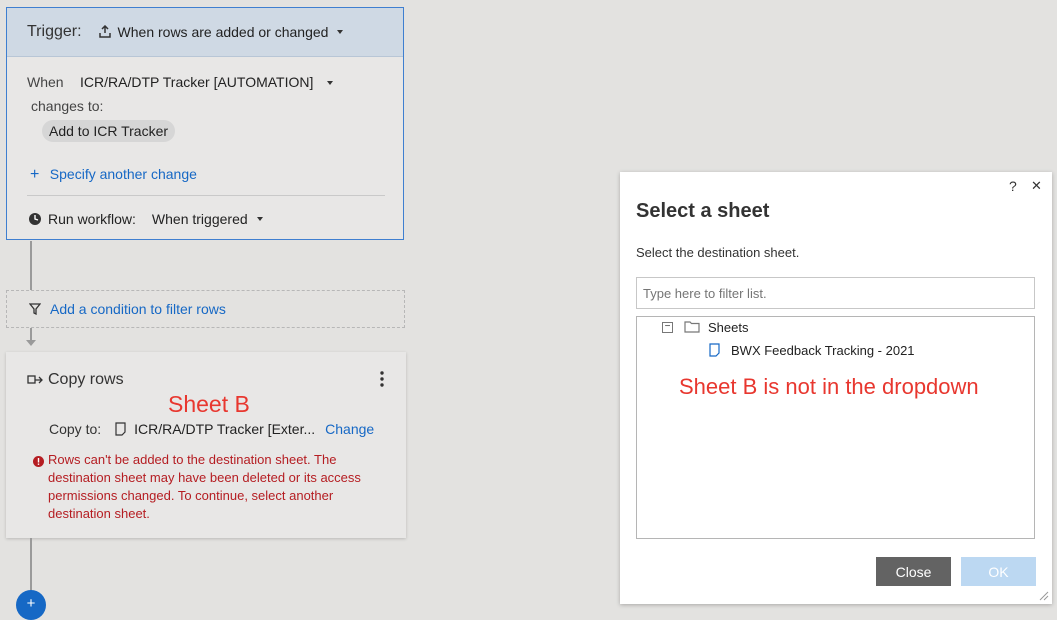 Image resolution: width=1057 pixels, height=620 pixels. I want to click on divider, so click(206, 195).